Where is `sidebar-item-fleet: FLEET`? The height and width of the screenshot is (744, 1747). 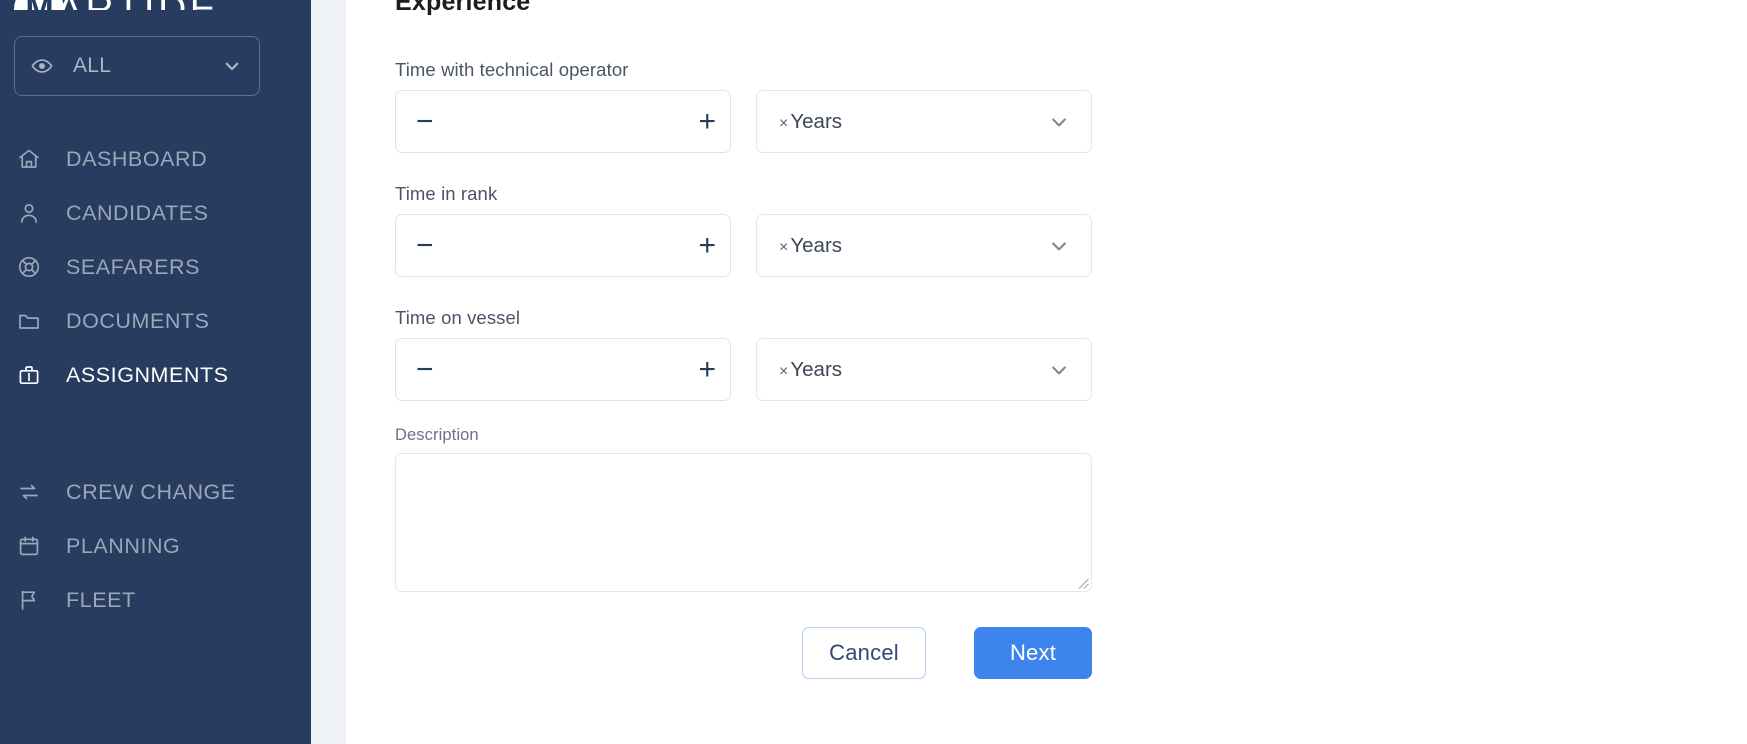 sidebar-item-fleet: FLEET is located at coordinates (160, 600).